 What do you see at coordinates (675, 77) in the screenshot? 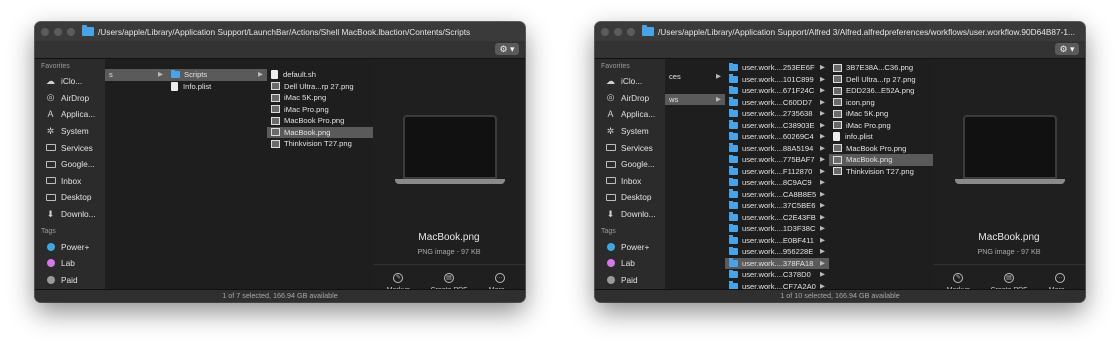
I see `file-name: ces` at bounding box center [675, 77].